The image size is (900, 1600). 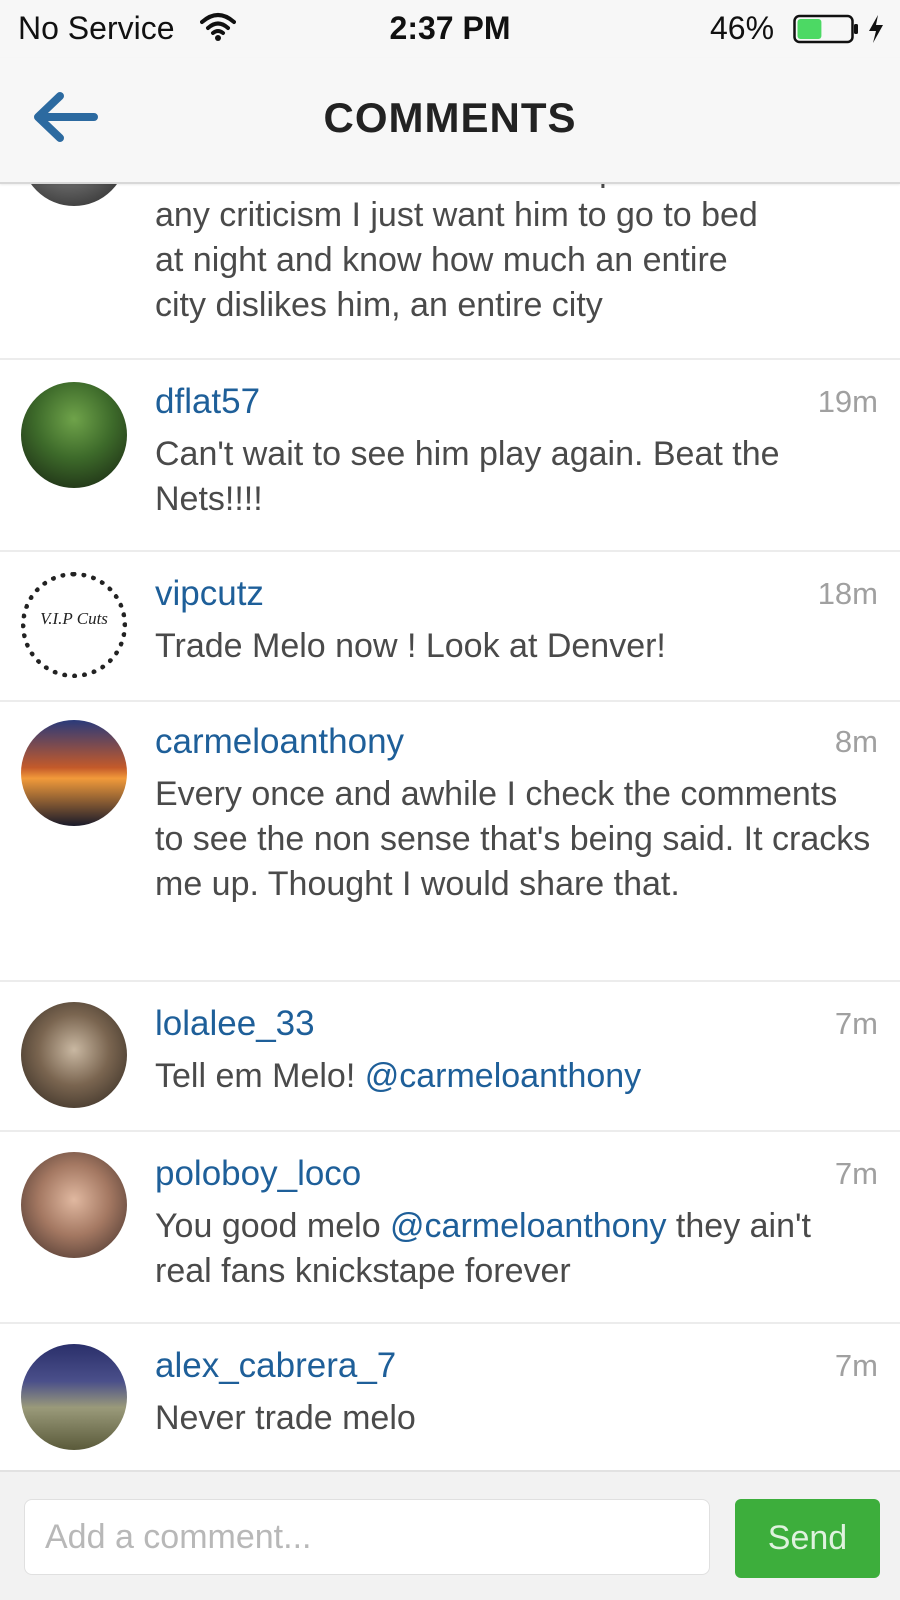 I want to click on comment-text: Tell em Melo! @carmeloanthony, so click(x=515, y=1076).